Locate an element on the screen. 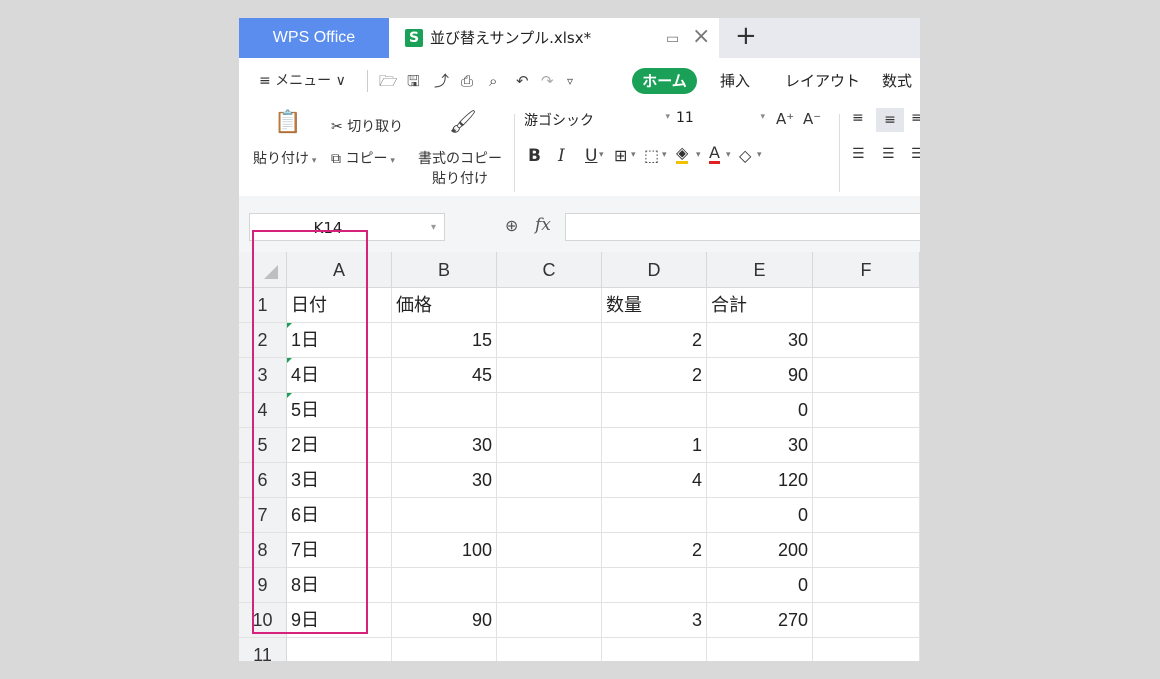 This screenshot has height=679, width=1160. format-painter-label-1: 書式のコピー is located at coordinates (460, 158).